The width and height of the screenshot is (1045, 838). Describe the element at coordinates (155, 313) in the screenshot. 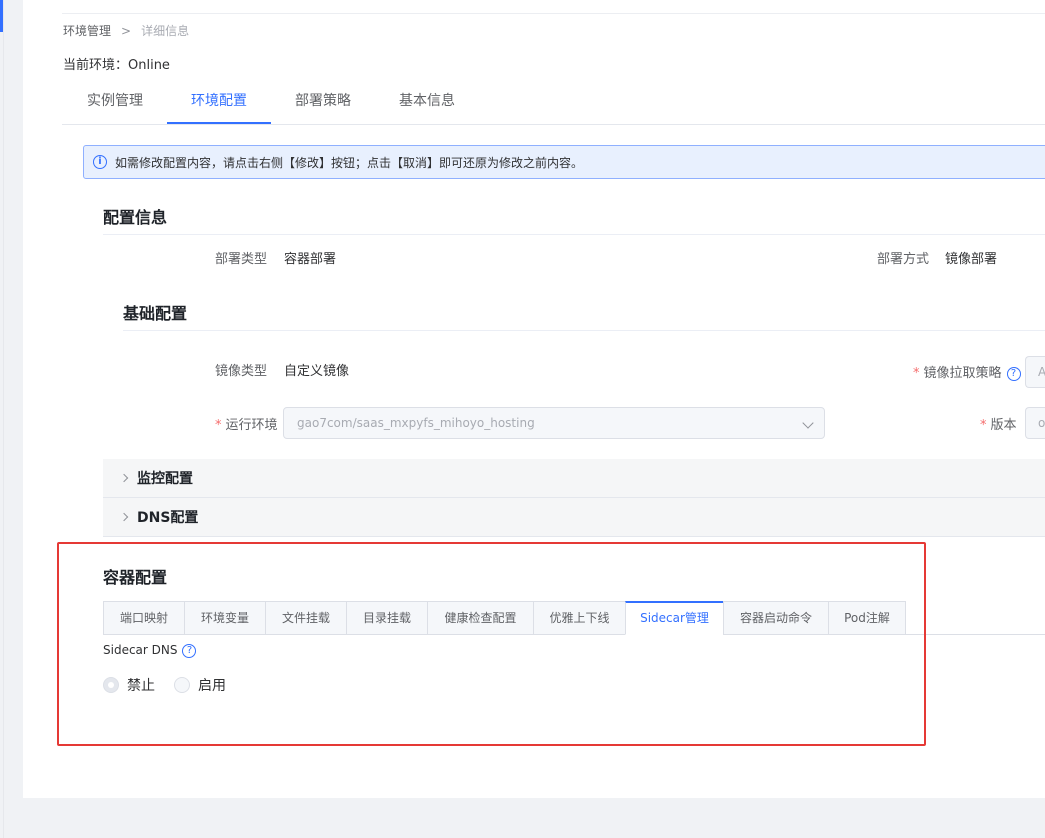

I see `basic-config-title: 基础配置` at that location.